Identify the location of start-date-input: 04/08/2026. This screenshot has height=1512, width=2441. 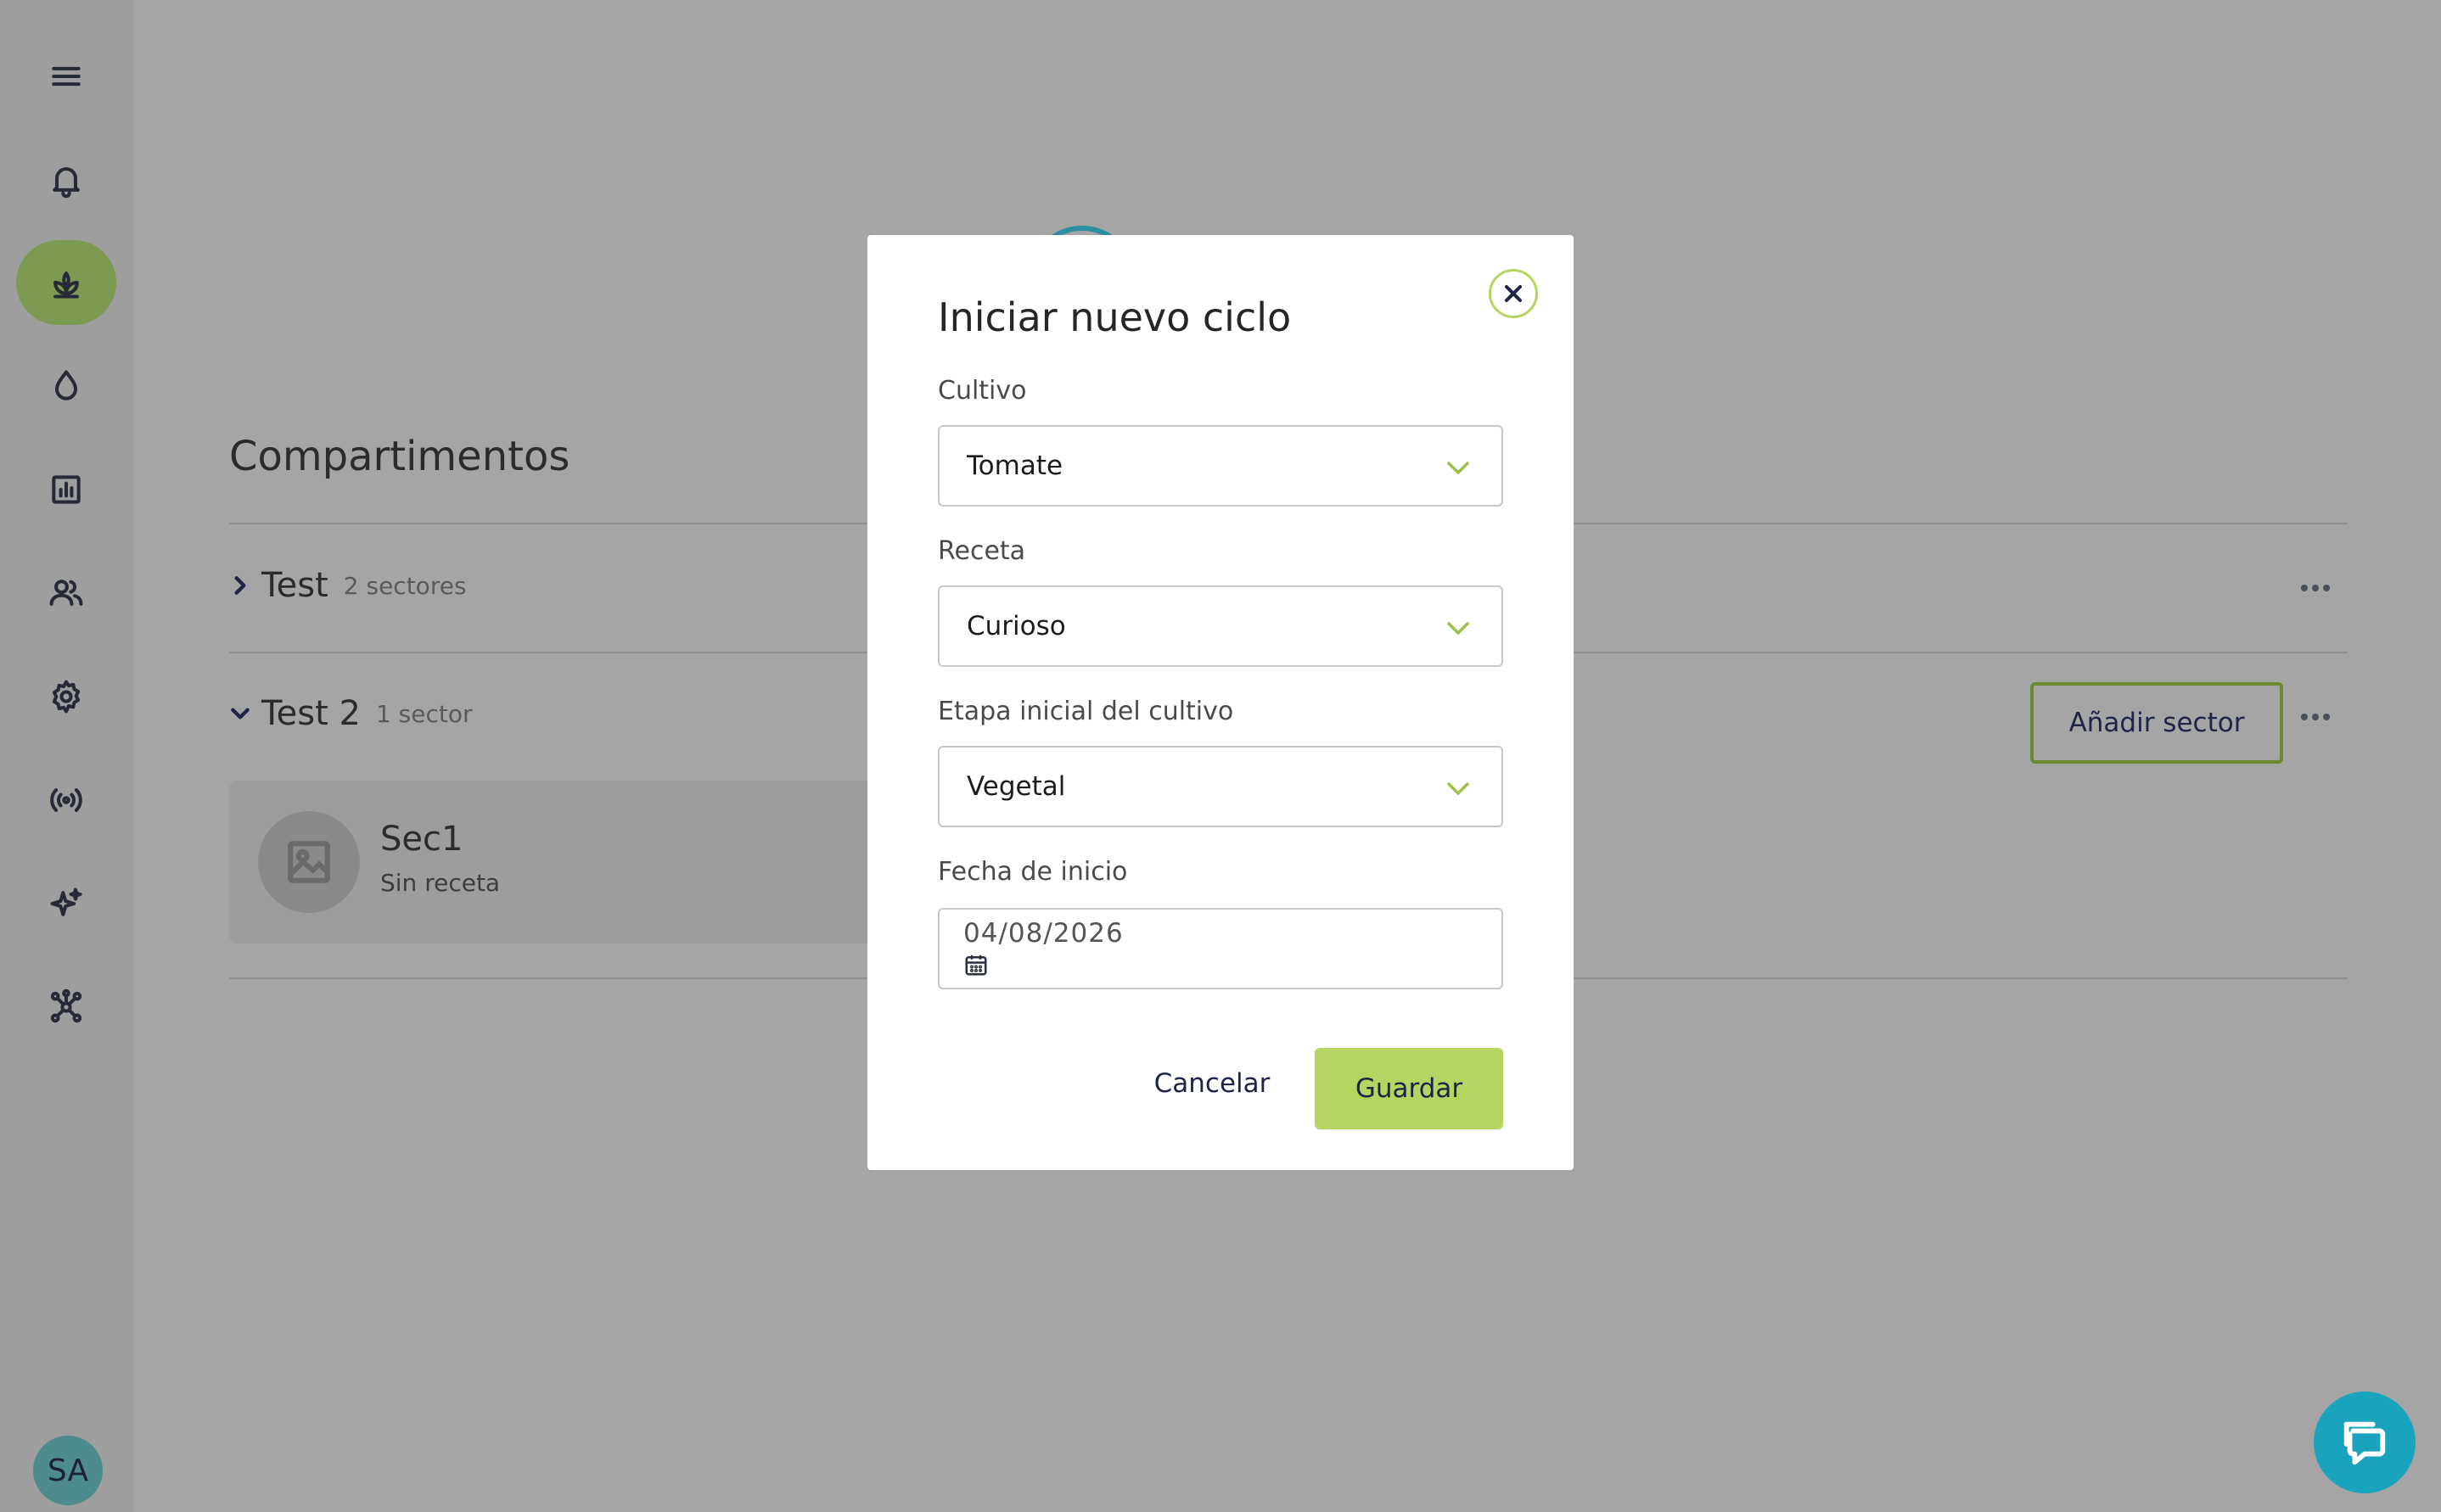
(1220, 948).